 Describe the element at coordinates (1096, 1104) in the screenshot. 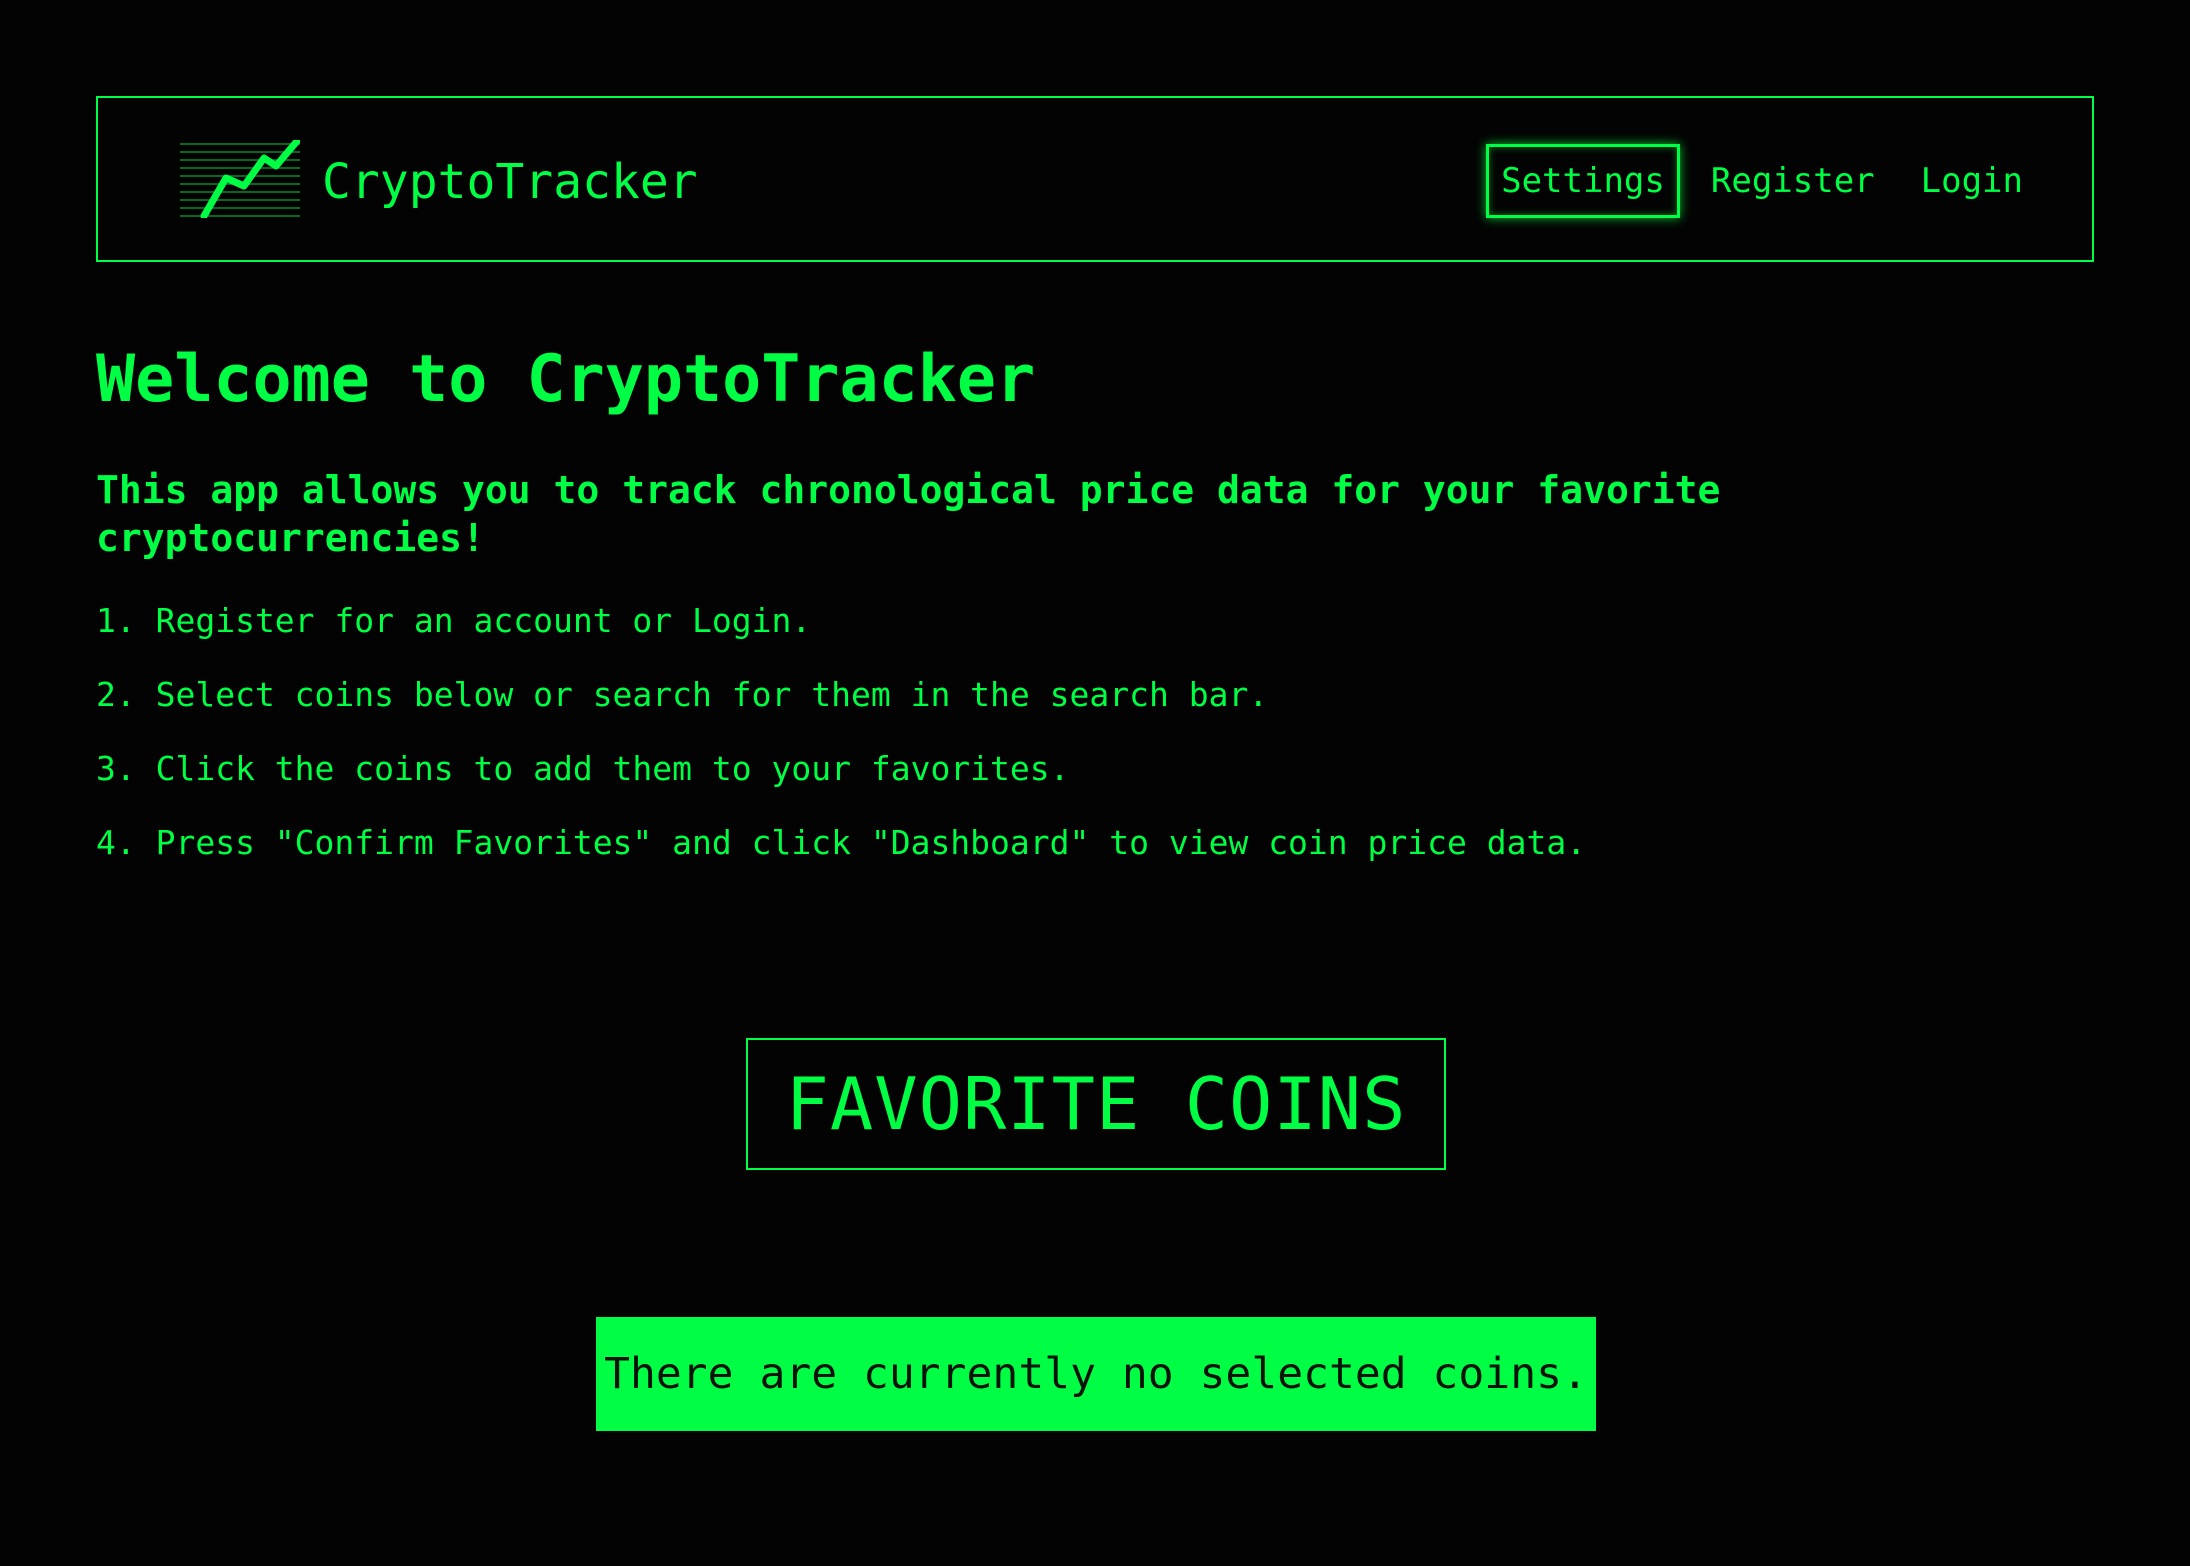

I see `favorite-coins-heading: FAVORITE COINS` at that location.